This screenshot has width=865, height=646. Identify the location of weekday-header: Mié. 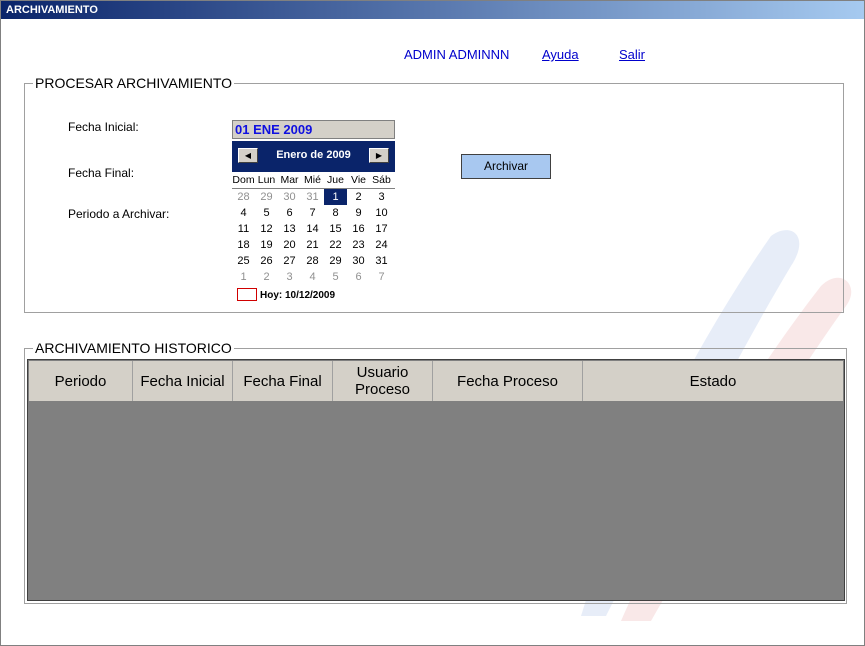
(312, 180).